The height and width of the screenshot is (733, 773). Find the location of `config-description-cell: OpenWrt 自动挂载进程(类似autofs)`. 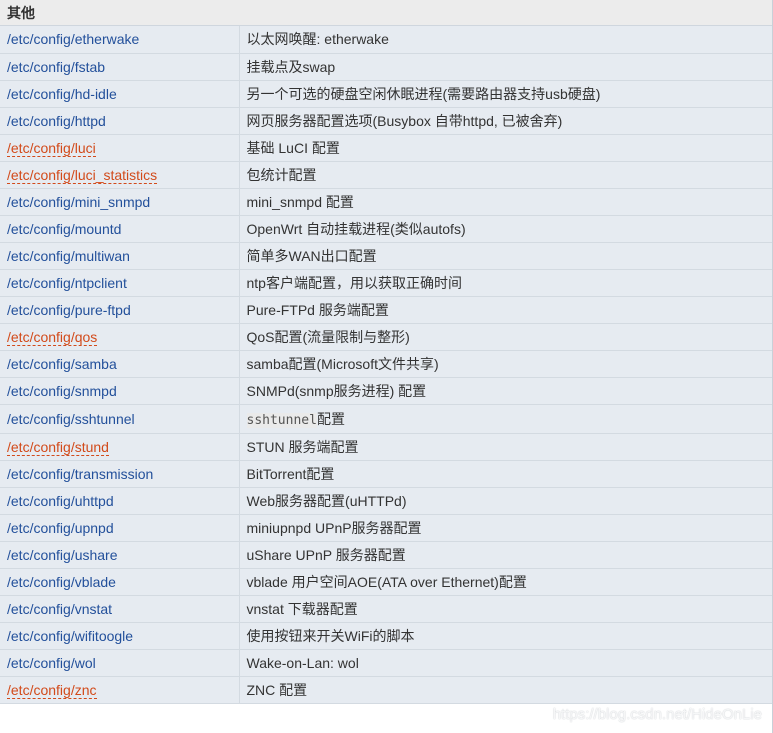

config-description-cell: OpenWrt 自动挂载进程(类似autofs) is located at coordinates (505, 229).